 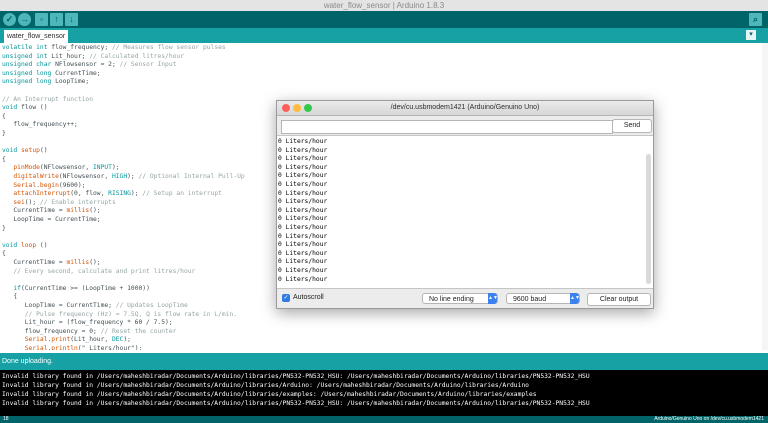 What do you see at coordinates (64, 347) in the screenshot?
I see `code-token: println` at bounding box center [64, 347].